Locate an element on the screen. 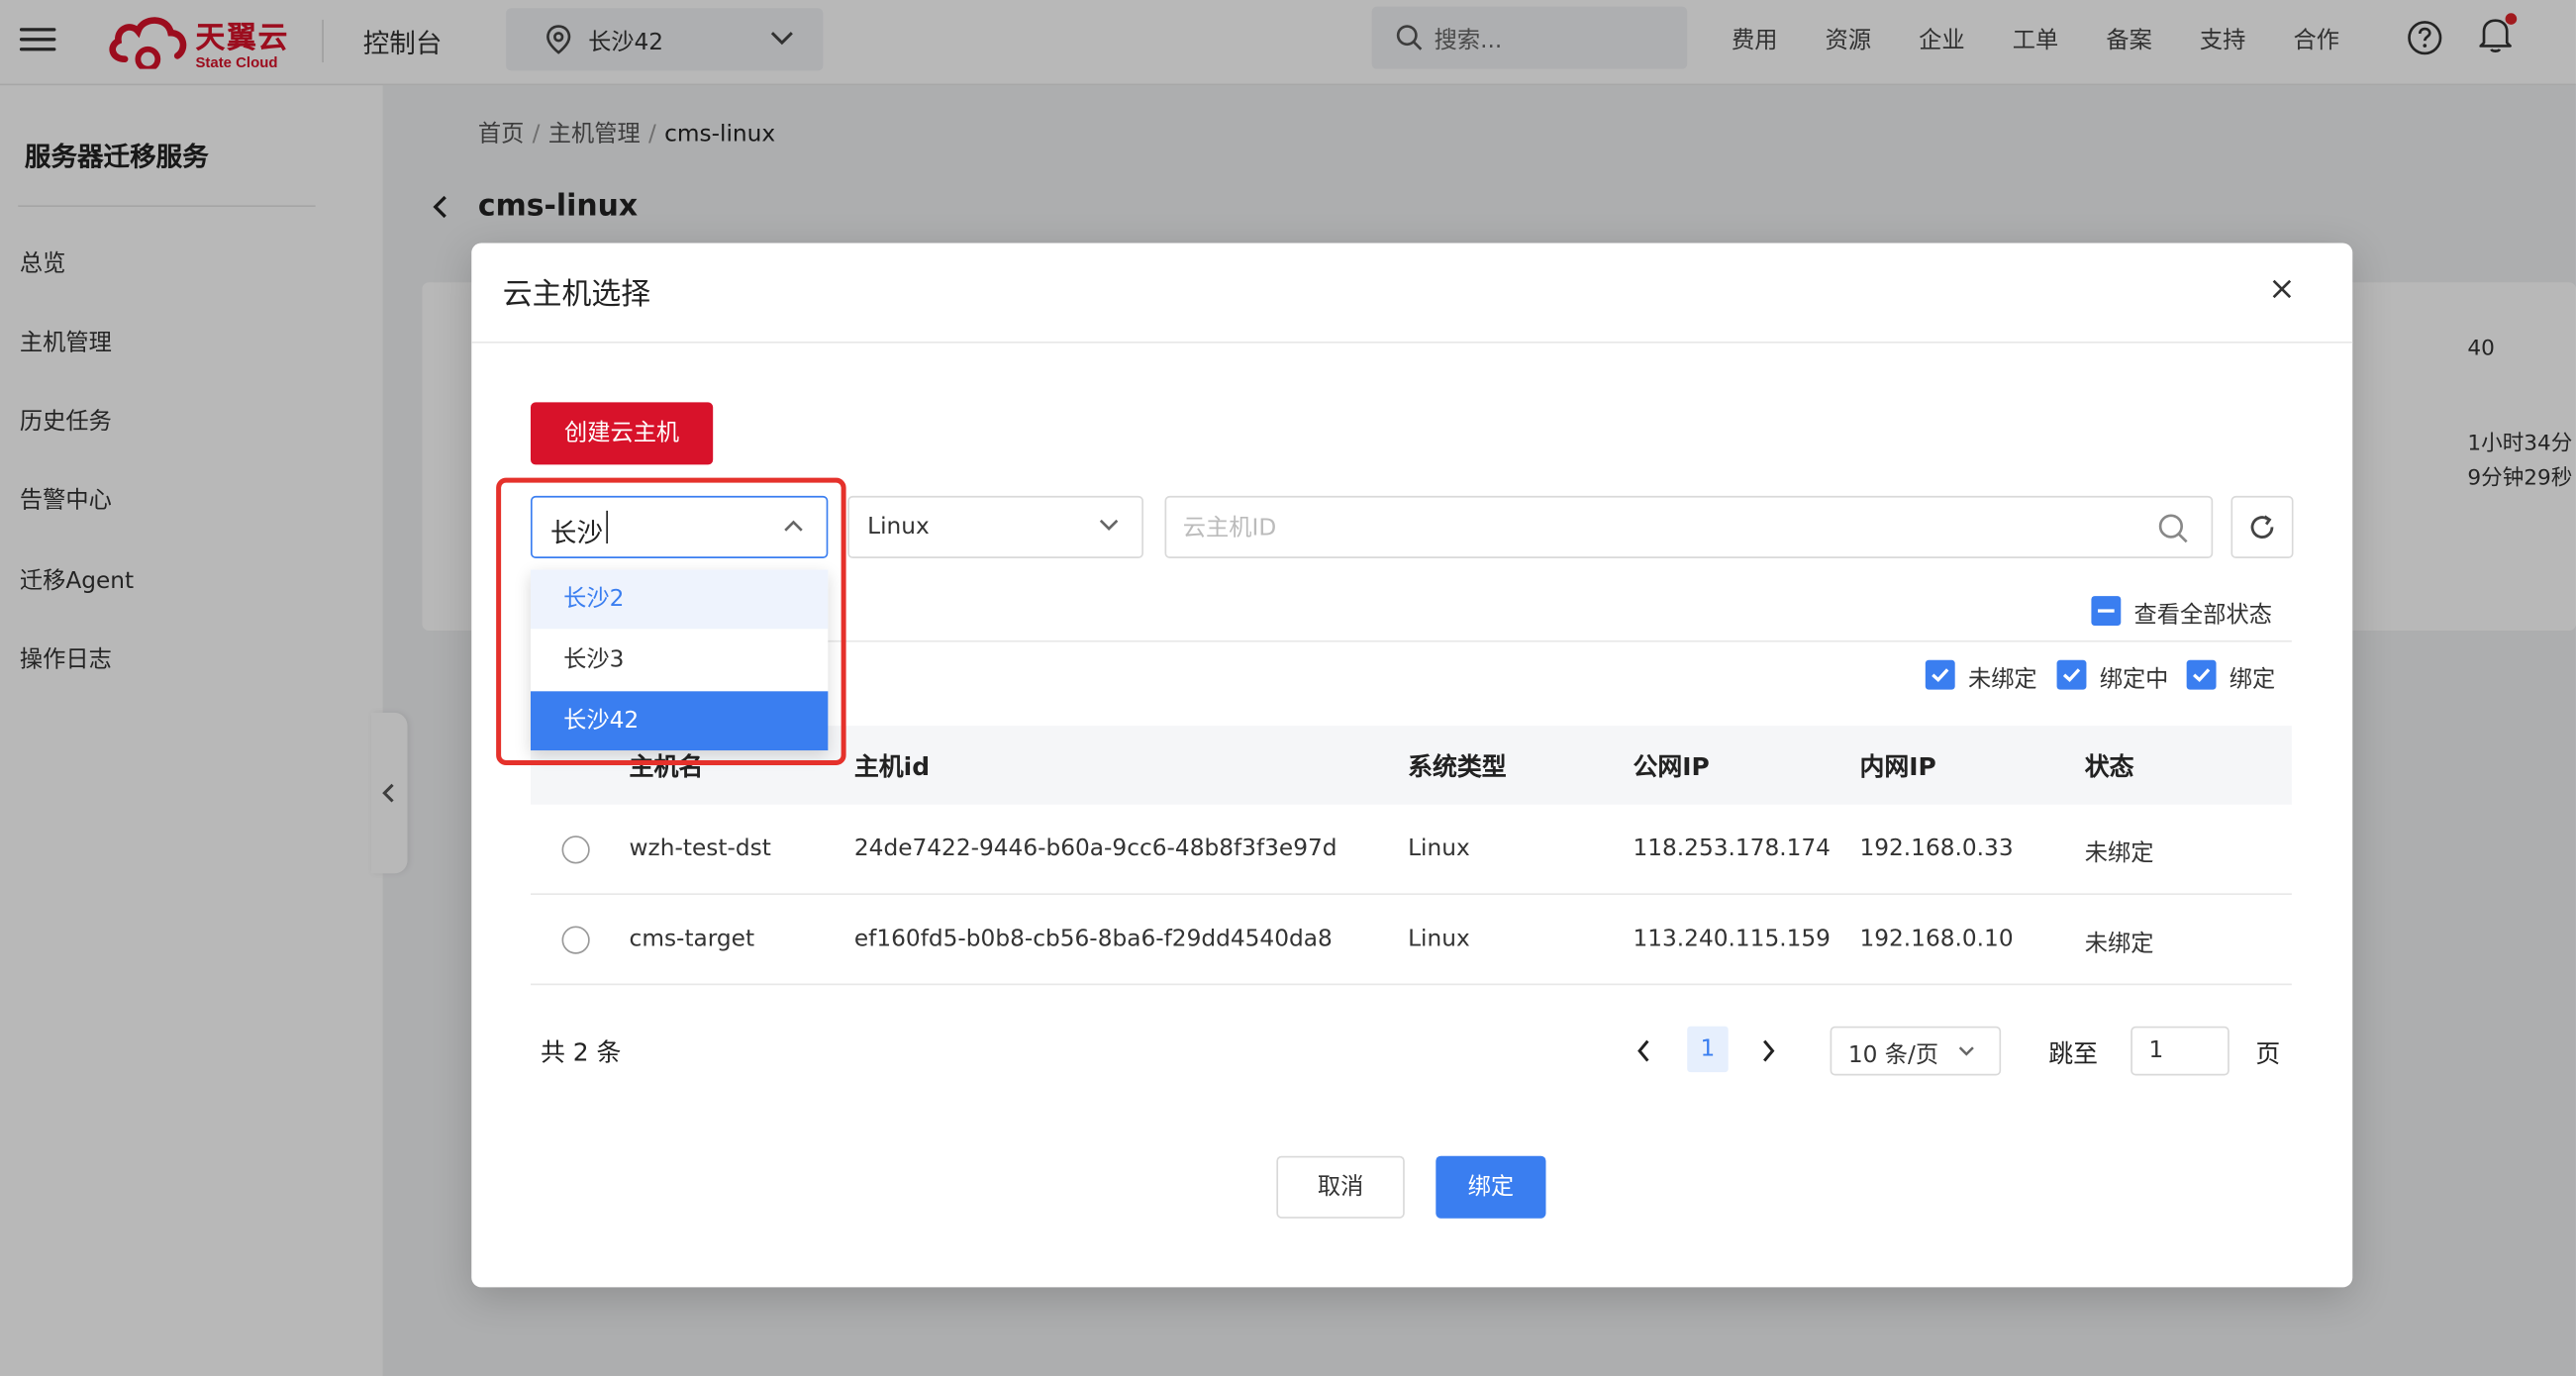  cell-host-name: wzh-test-dst is located at coordinates (700, 848).